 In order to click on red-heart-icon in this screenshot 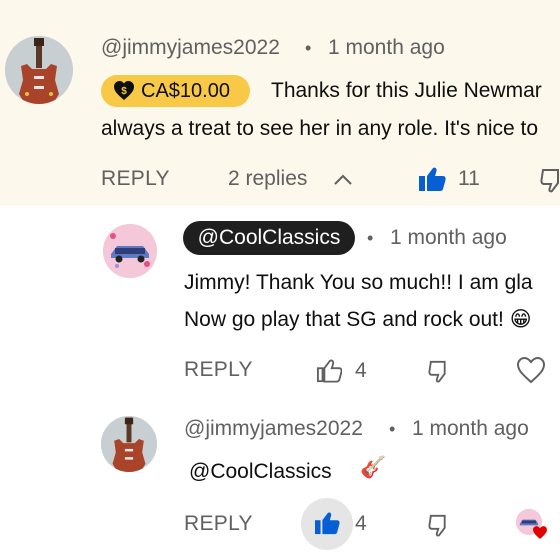, I will do `click(540, 532)`.